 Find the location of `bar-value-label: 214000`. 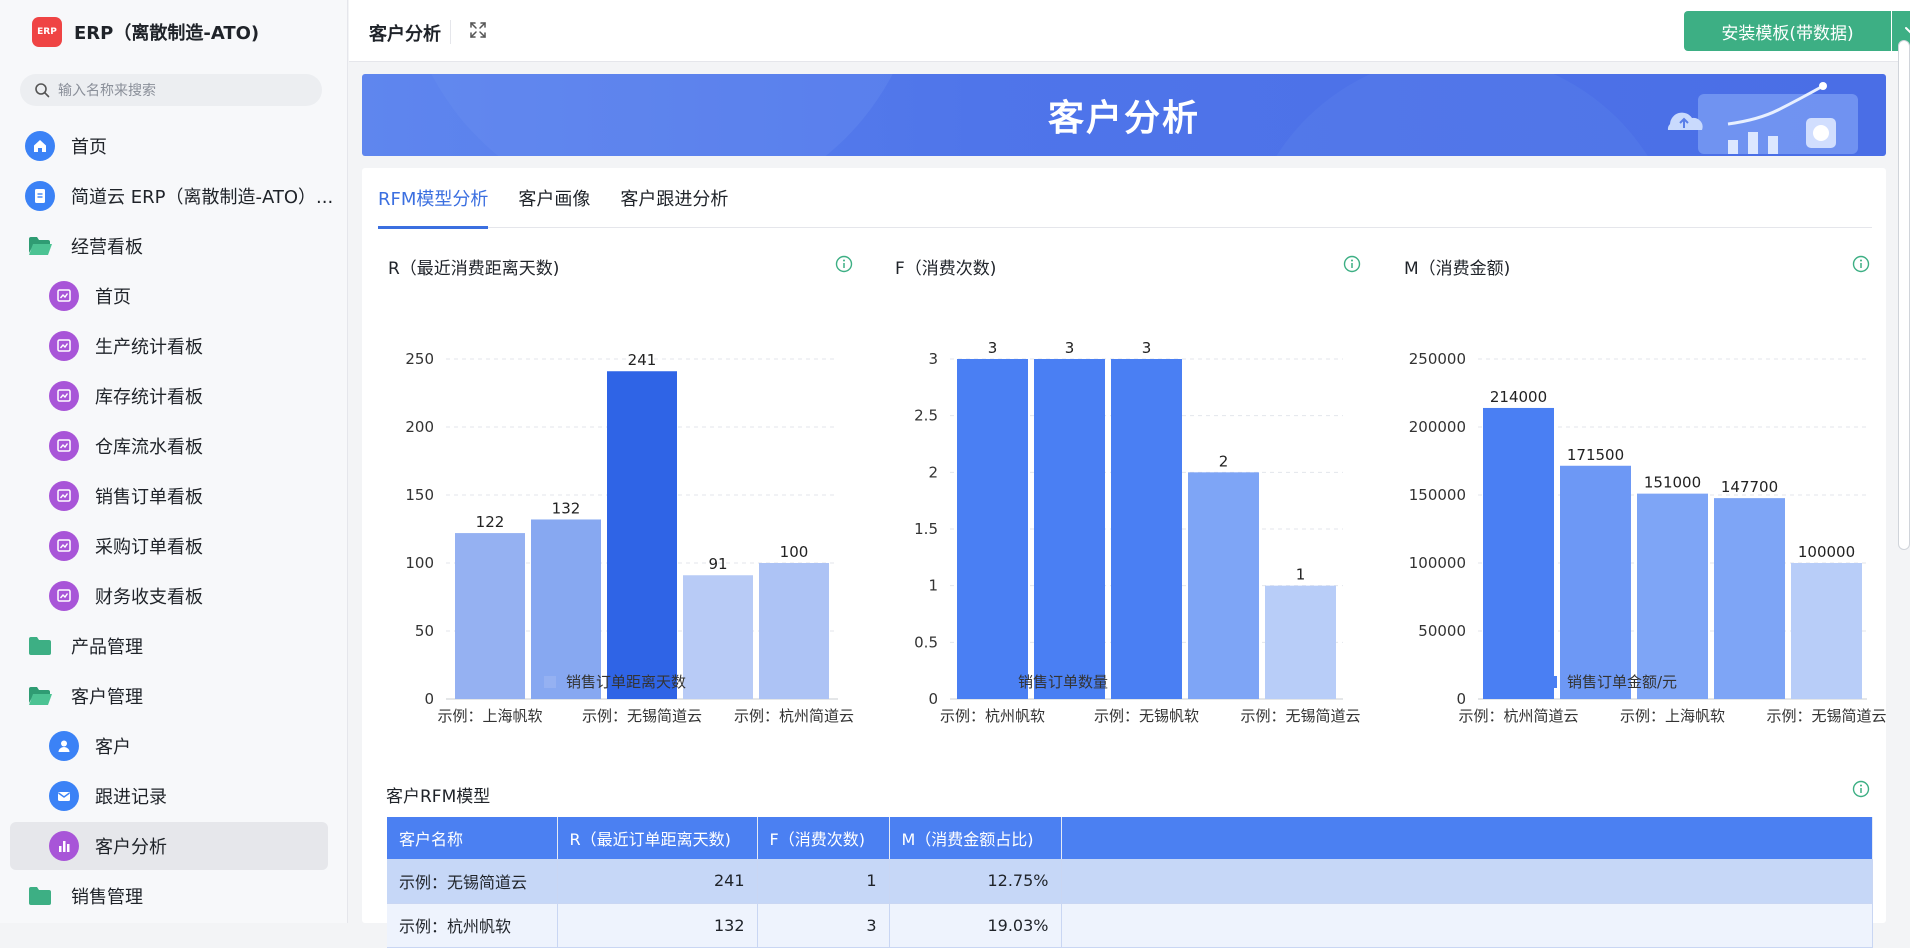

bar-value-label: 214000 is located at coordinates (1518, 397).